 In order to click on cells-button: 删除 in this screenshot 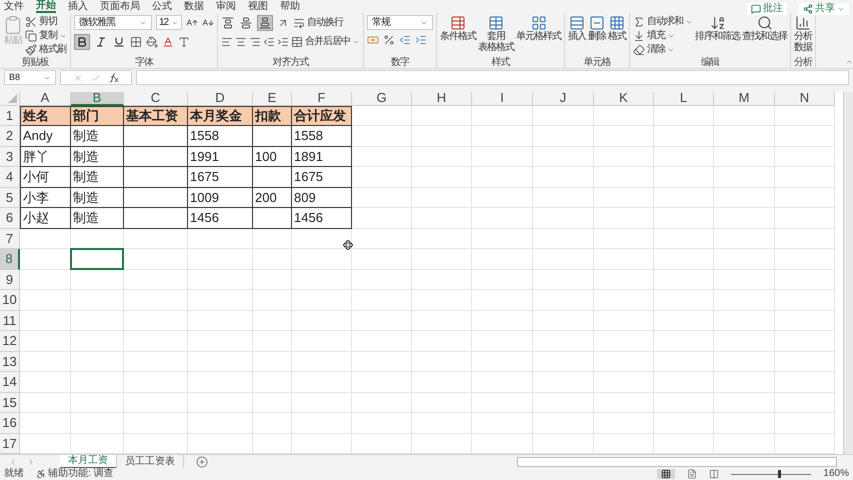, I will do `click(597, 28)`.